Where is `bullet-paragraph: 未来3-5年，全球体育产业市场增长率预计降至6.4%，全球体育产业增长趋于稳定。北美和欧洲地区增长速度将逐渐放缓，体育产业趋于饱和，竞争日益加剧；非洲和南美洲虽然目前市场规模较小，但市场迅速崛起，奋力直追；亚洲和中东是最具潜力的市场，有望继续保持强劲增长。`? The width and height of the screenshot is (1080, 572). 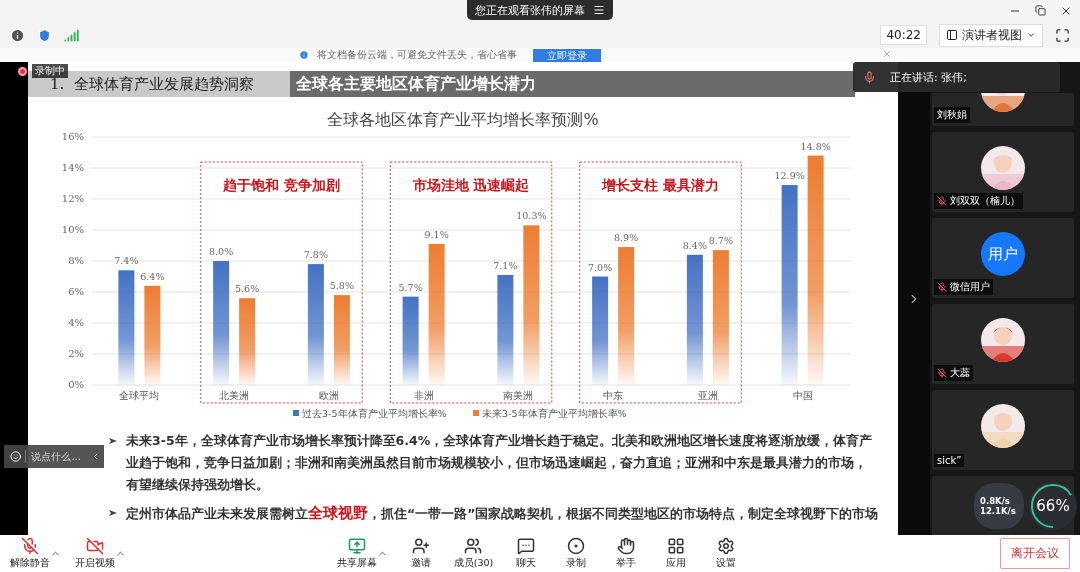
bullet-paragraph: 未来3-5年，全球体育产业市场增长率预计降至6.4%，全球体育产业增长趋于稳定。北美和欧洲地区增长速度将逐渐放缓，体育产业趋于饱和，竞争日益加剧；非洲和南美洲虽然目前市场规模较小，但市场迅速崛起，奋力直追；亚洲和中东是最具潜力的市场，有望继续保持强劲增长。 is located at coordinates (500, 463).